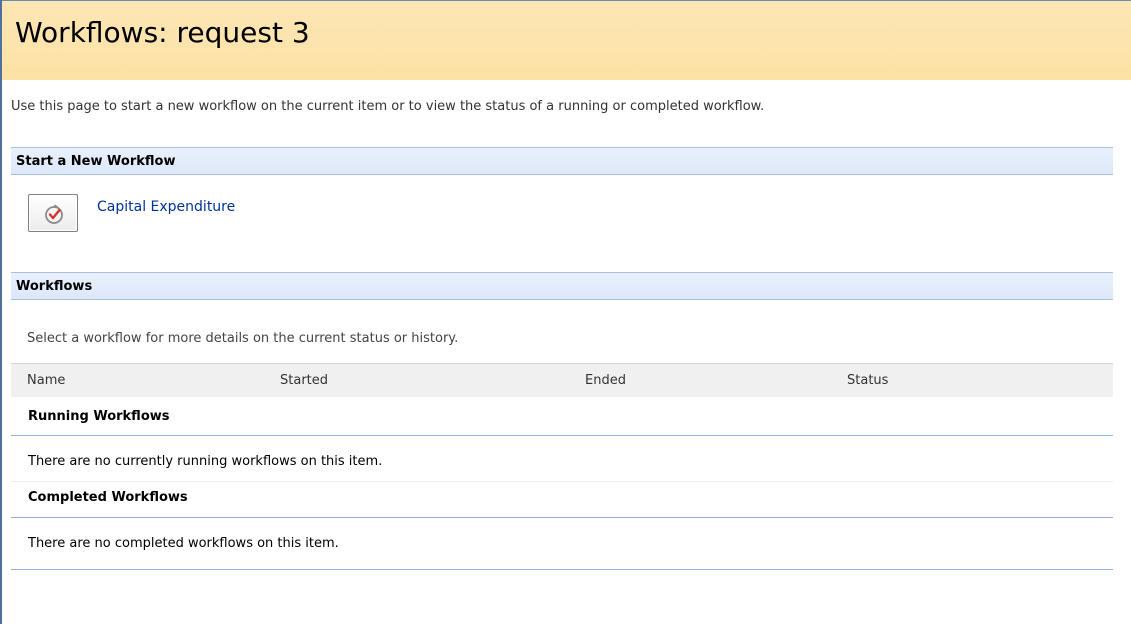 This screenshot has width=1131, height=624. What do you see at coordinates (605, 381) in the screenshot?
I see `column-ended: Ended` at bounding box center [605, 381].